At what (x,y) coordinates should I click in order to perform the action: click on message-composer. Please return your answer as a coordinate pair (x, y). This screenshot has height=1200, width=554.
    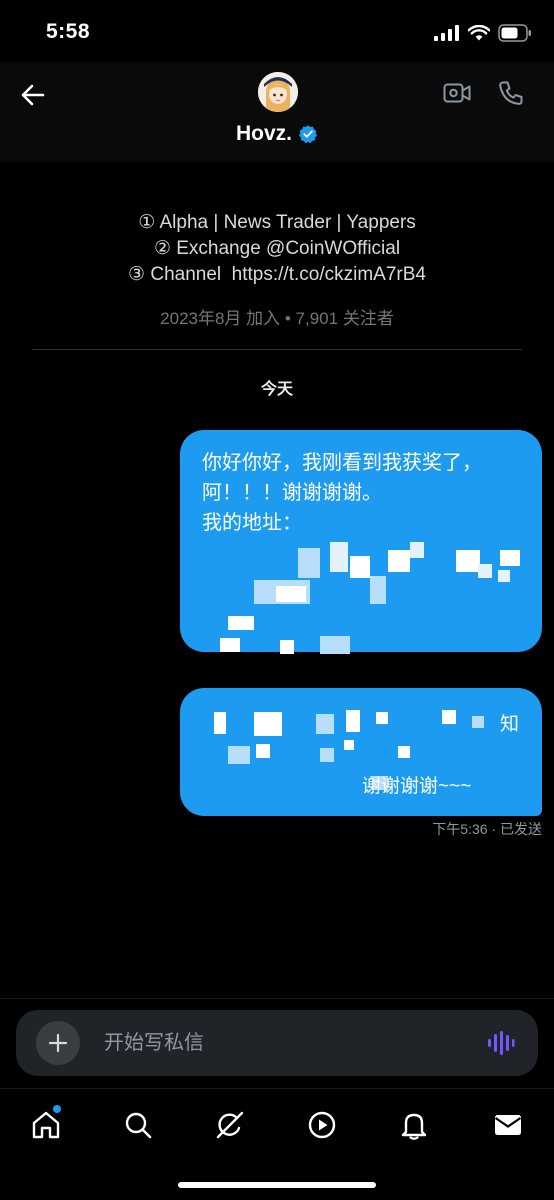
    Looking at the image, I should click on (277, 1043).